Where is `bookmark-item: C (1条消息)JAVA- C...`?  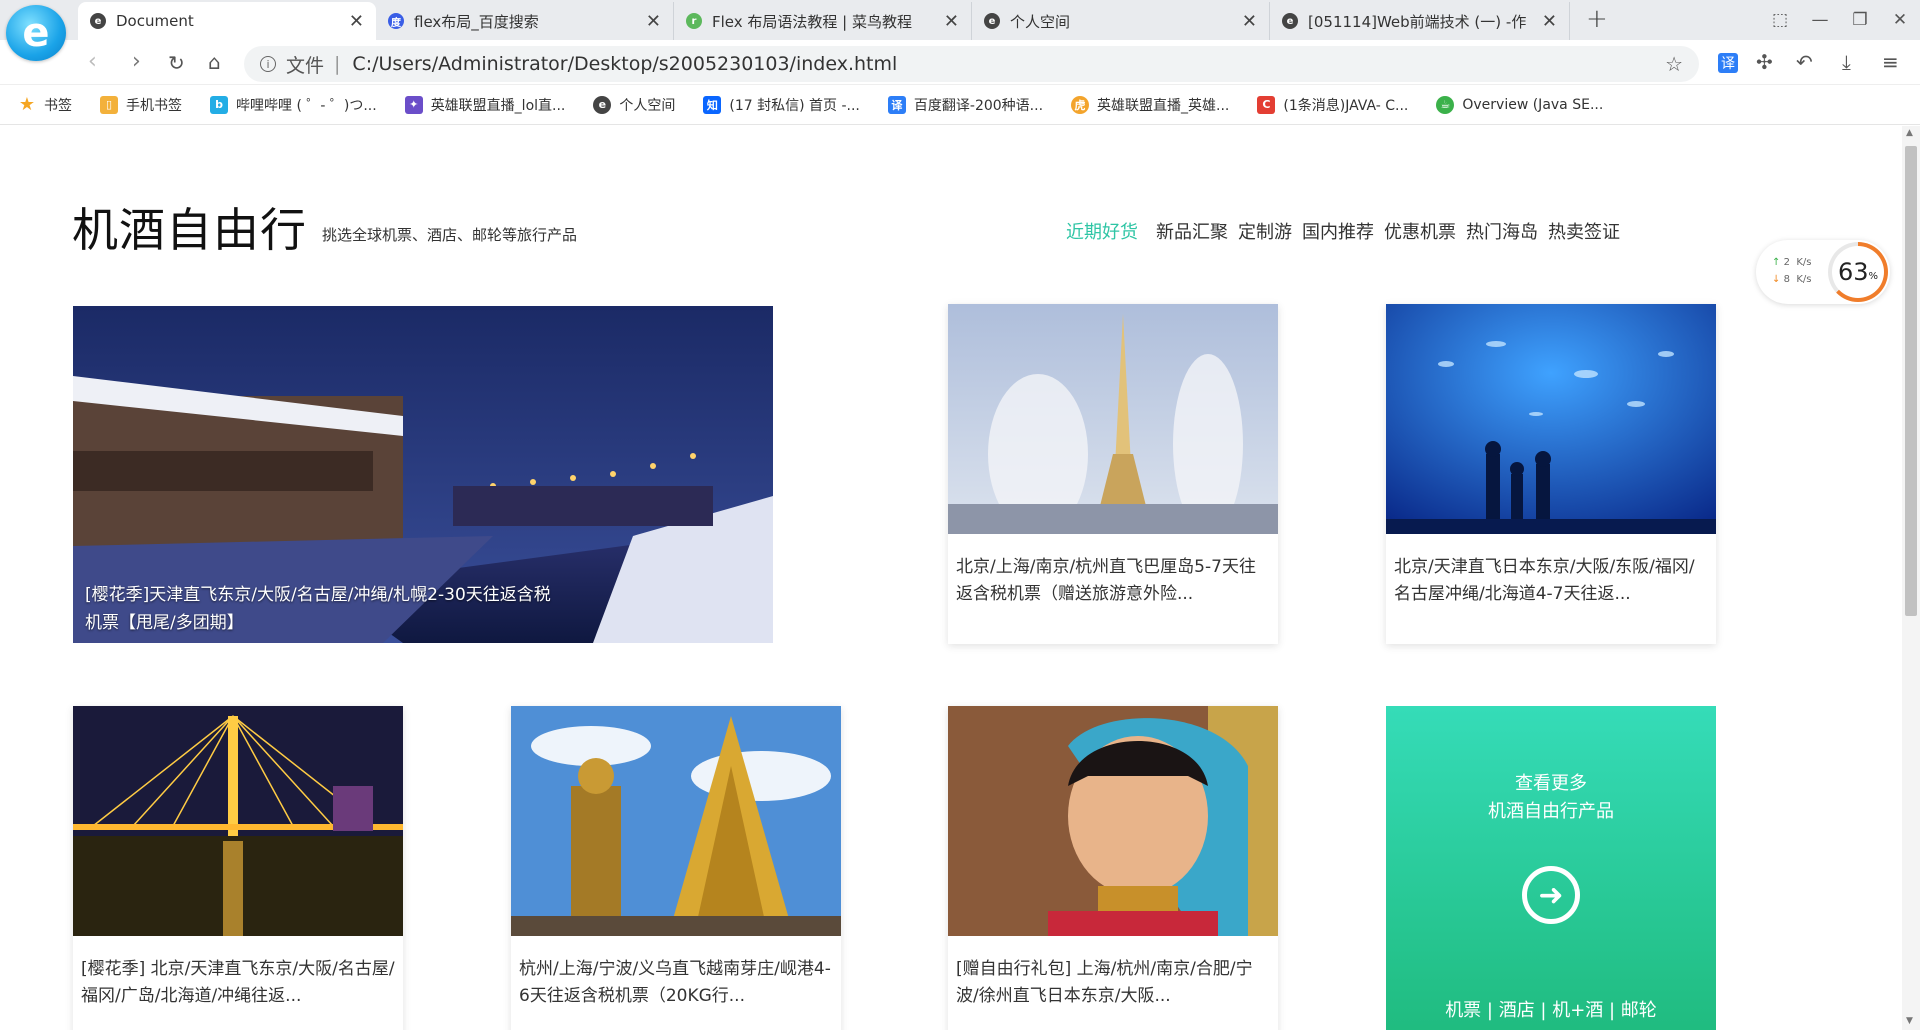
bookmark-item: C (1条消息)JAVA- C... is located at coordinates (1332, 105).